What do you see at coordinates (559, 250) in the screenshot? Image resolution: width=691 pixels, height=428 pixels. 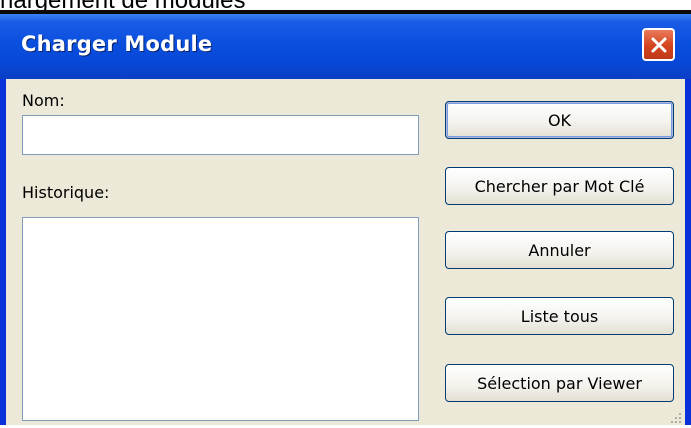 I see `cancel-button: Annuler` at bounding box center [559, 250].